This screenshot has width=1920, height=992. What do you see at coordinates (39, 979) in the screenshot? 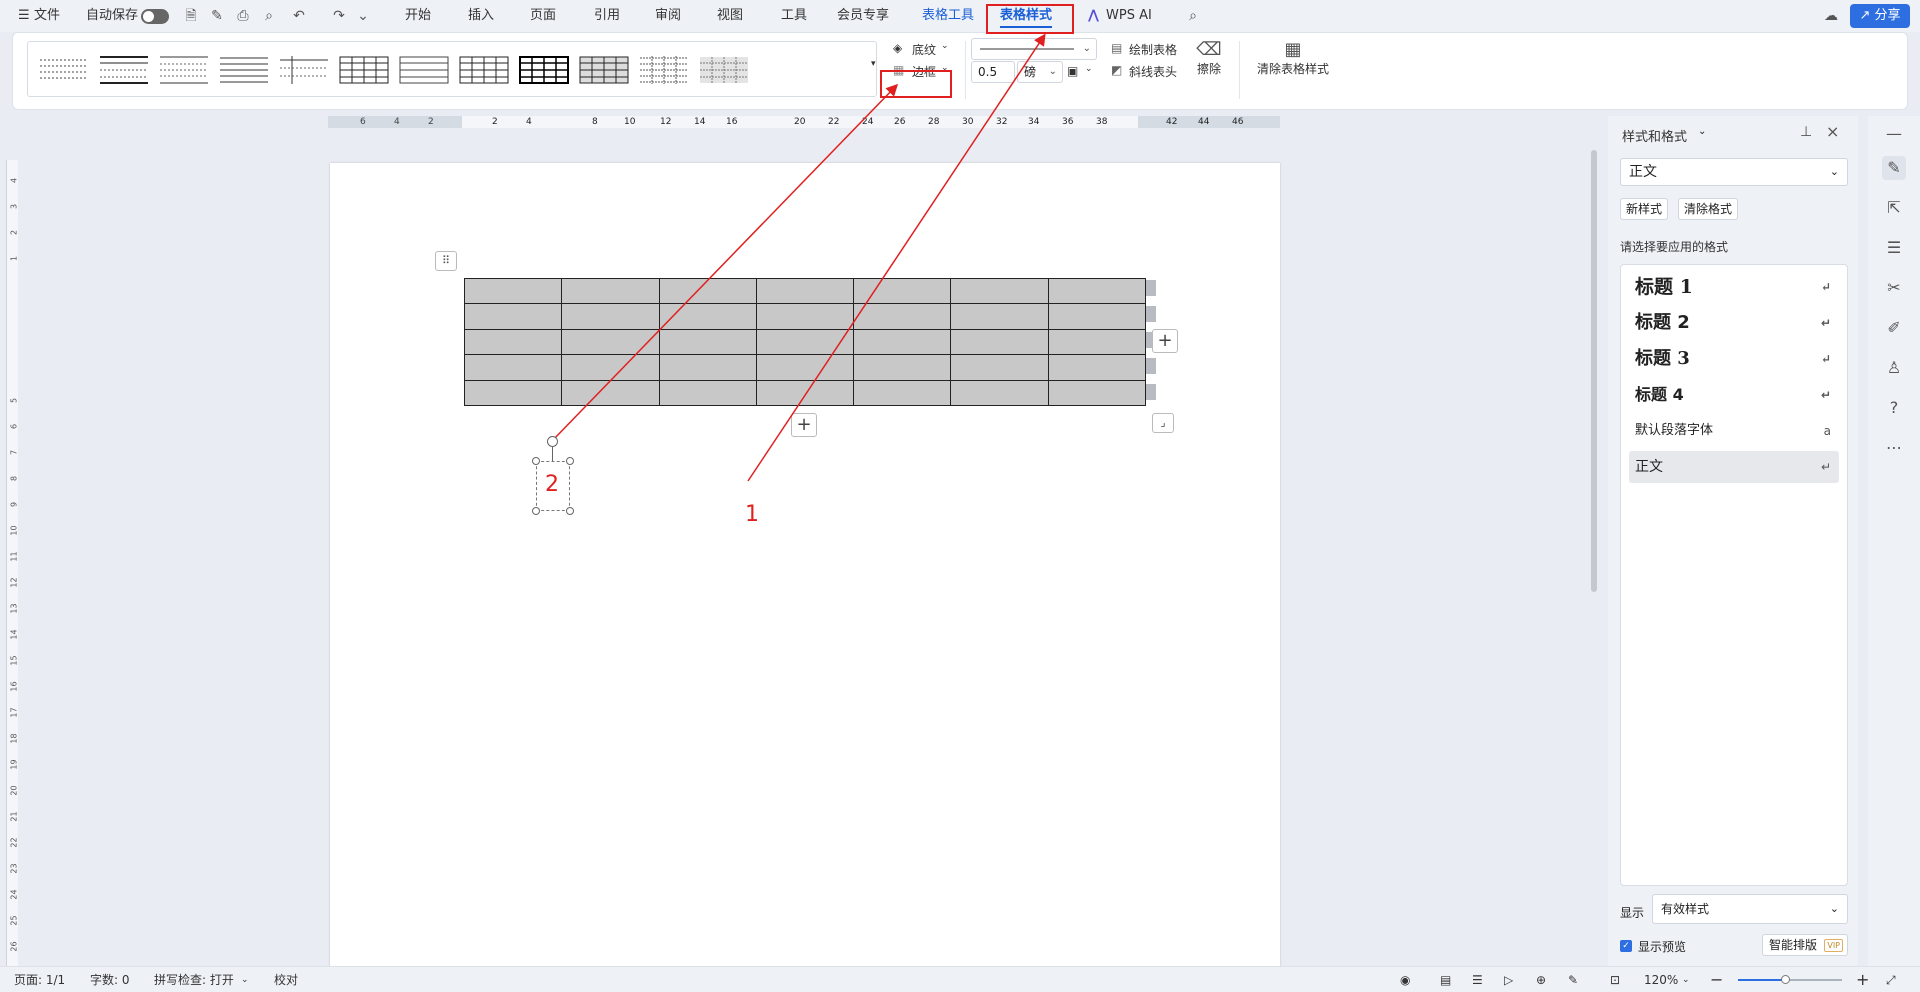
I see `page-count: 页面: 1/1` at bounding box center [39, 979].